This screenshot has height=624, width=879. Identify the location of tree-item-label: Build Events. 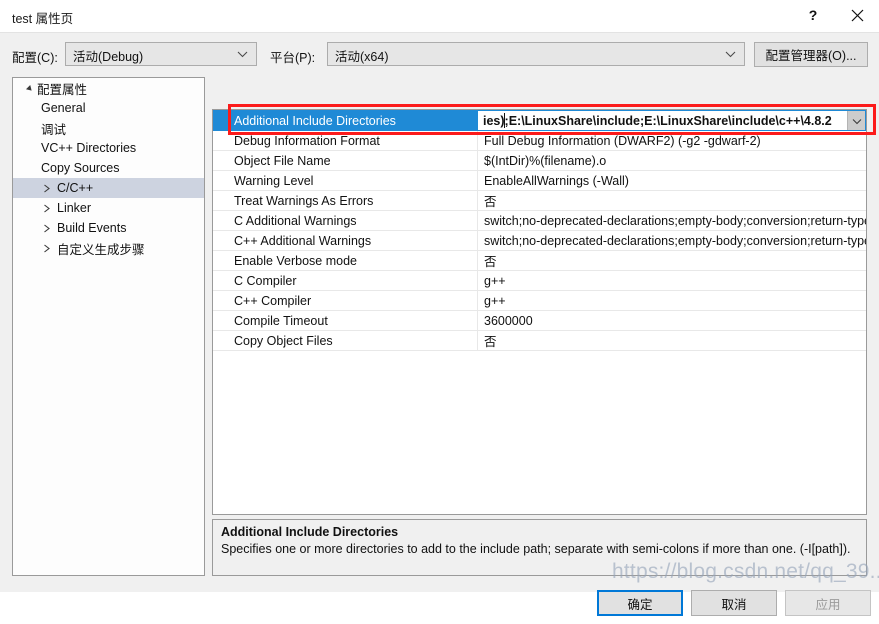
(92, 228).